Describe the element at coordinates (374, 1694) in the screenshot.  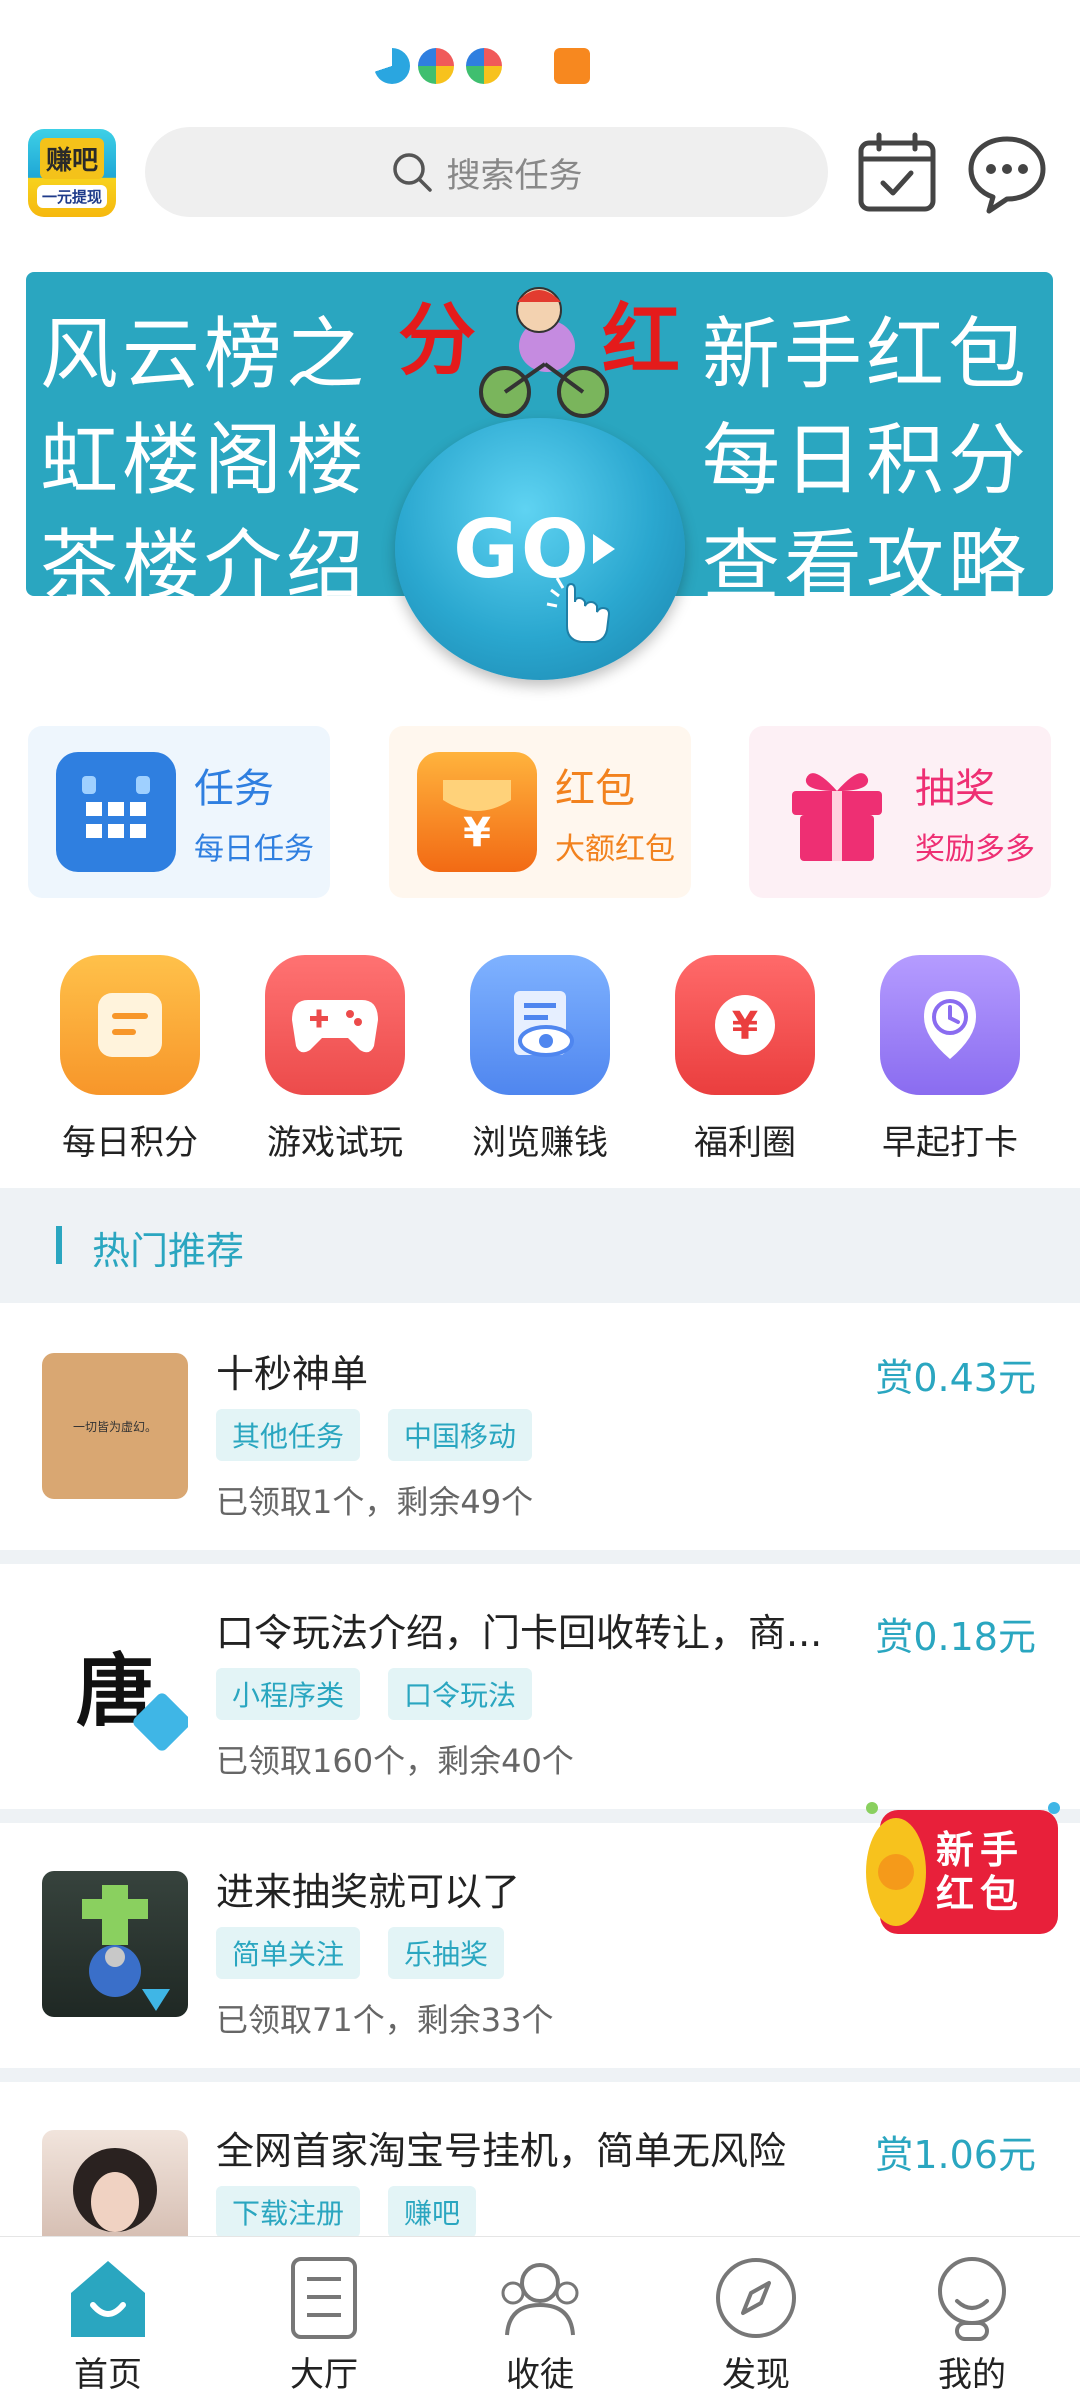
I see `task-tags: 小程序类 口令玩法` at that location.